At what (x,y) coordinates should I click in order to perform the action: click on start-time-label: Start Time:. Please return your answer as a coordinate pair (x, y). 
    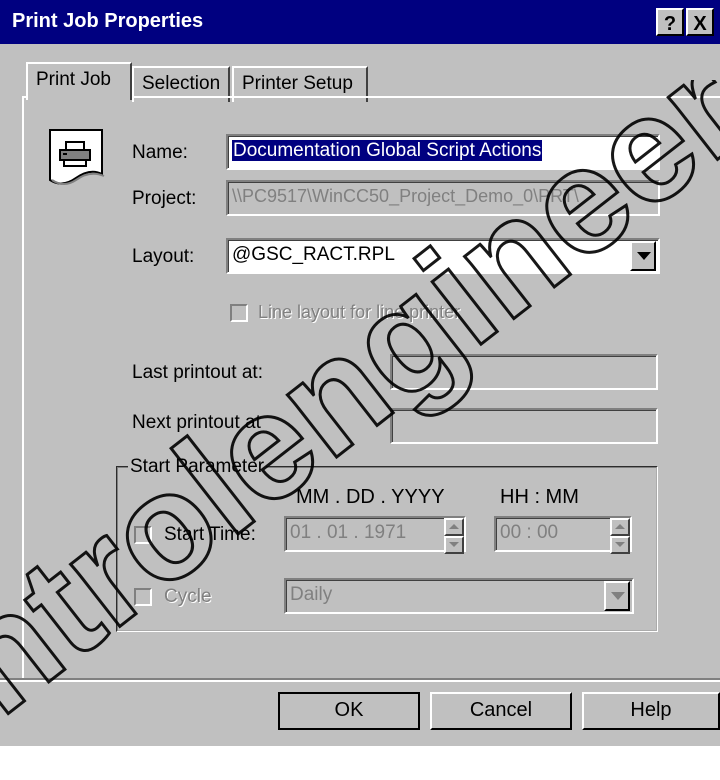
    Looking at the image, I should click on (210, 534).